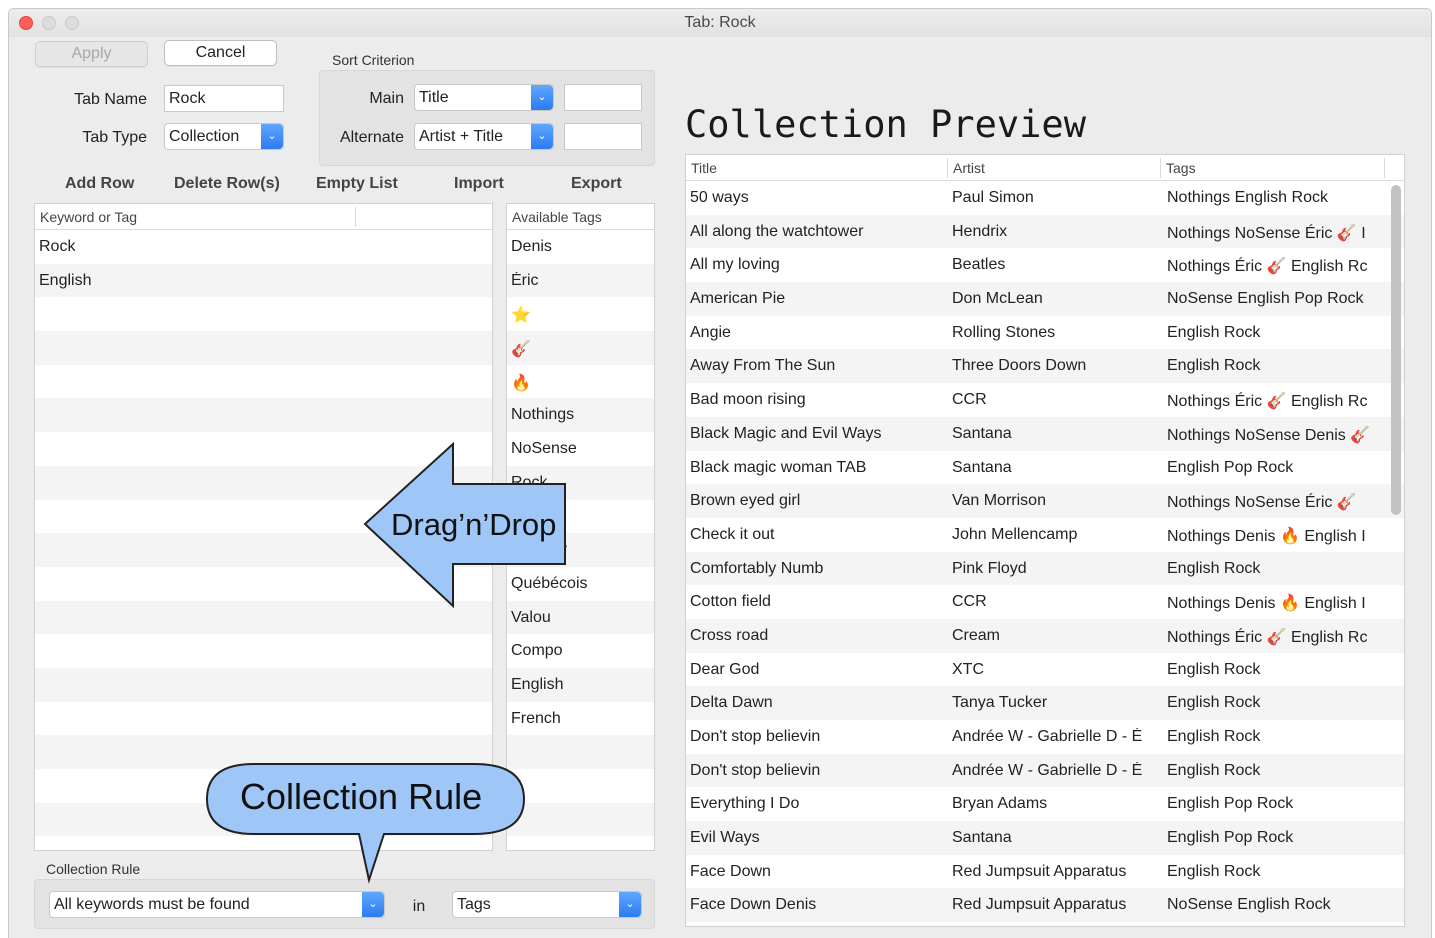 The image size is (1435, 938). I want to click on artist-cell: Rolling Stones, so click(1004, 332).